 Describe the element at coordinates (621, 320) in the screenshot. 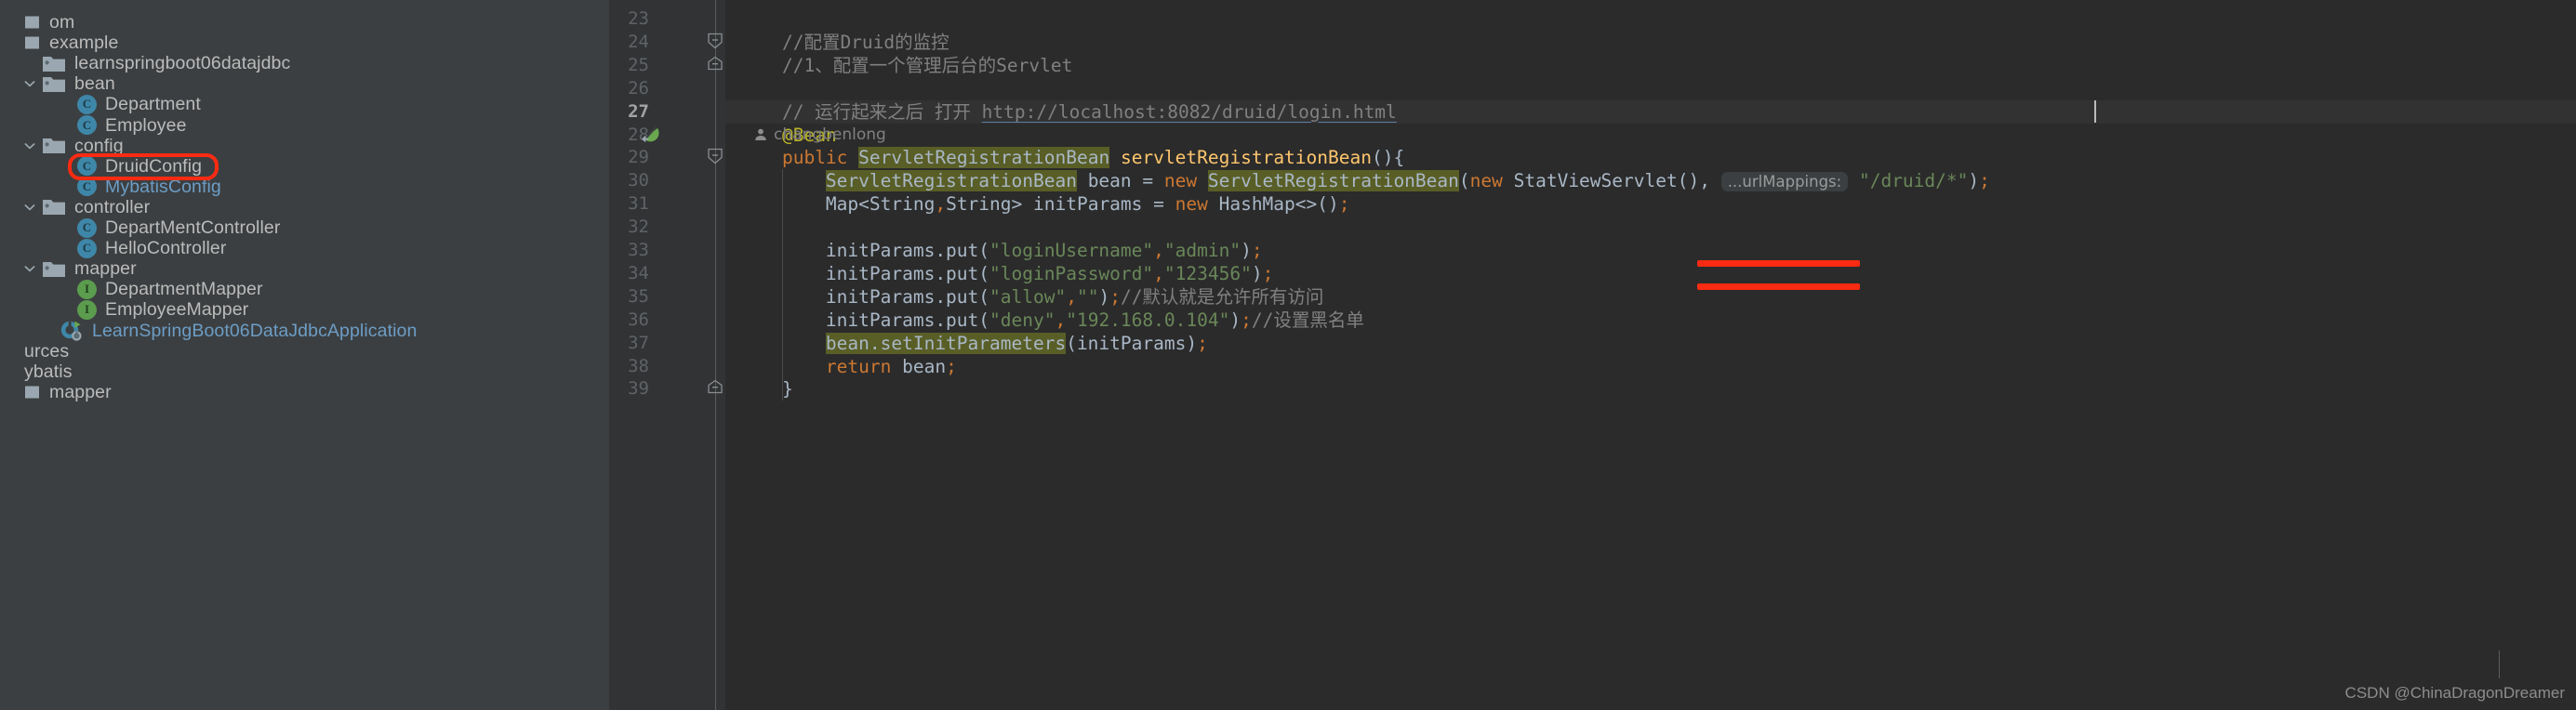

I see `line-number: 36` at that location.